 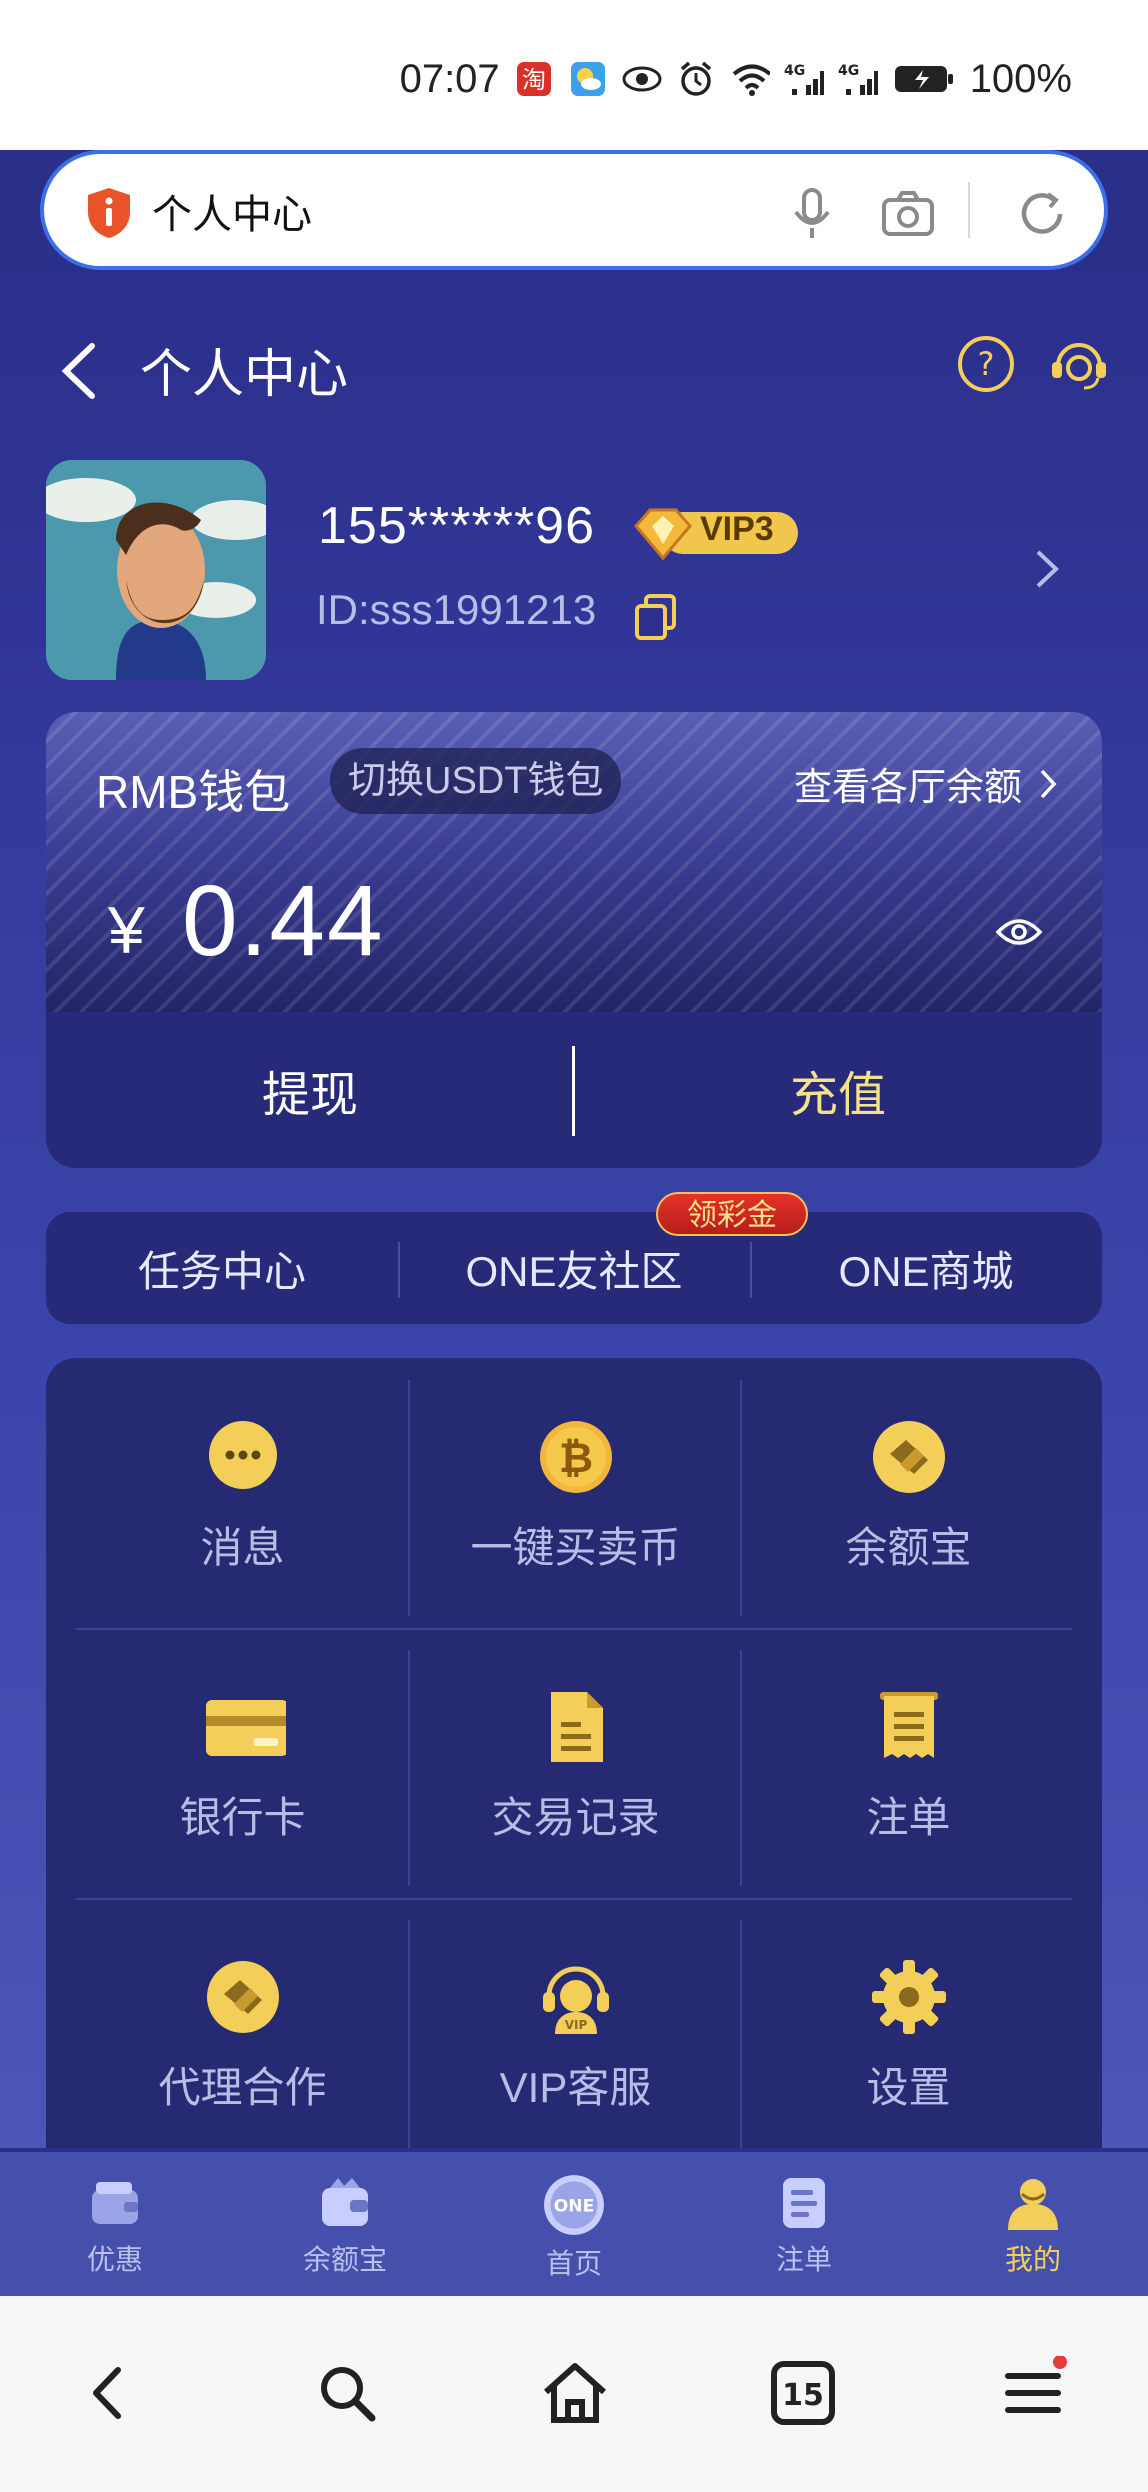 What do you see at coordinates (803, 2395) in the screenshot?
I see `tabs-count: 15` at bounding box center [803, 2395].